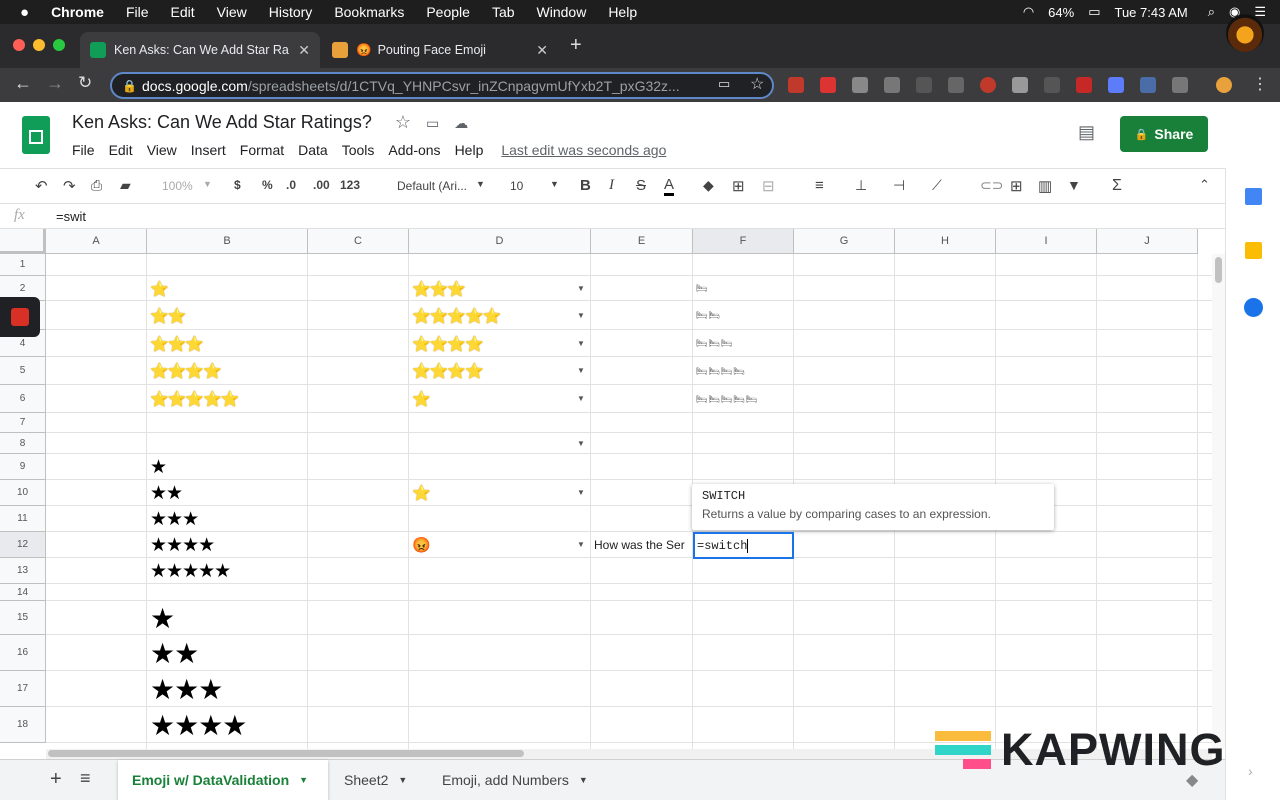 This screenshot has height=800, width=1280. I want to click on docmenu-addons: Add-ons, so click(414, 150).